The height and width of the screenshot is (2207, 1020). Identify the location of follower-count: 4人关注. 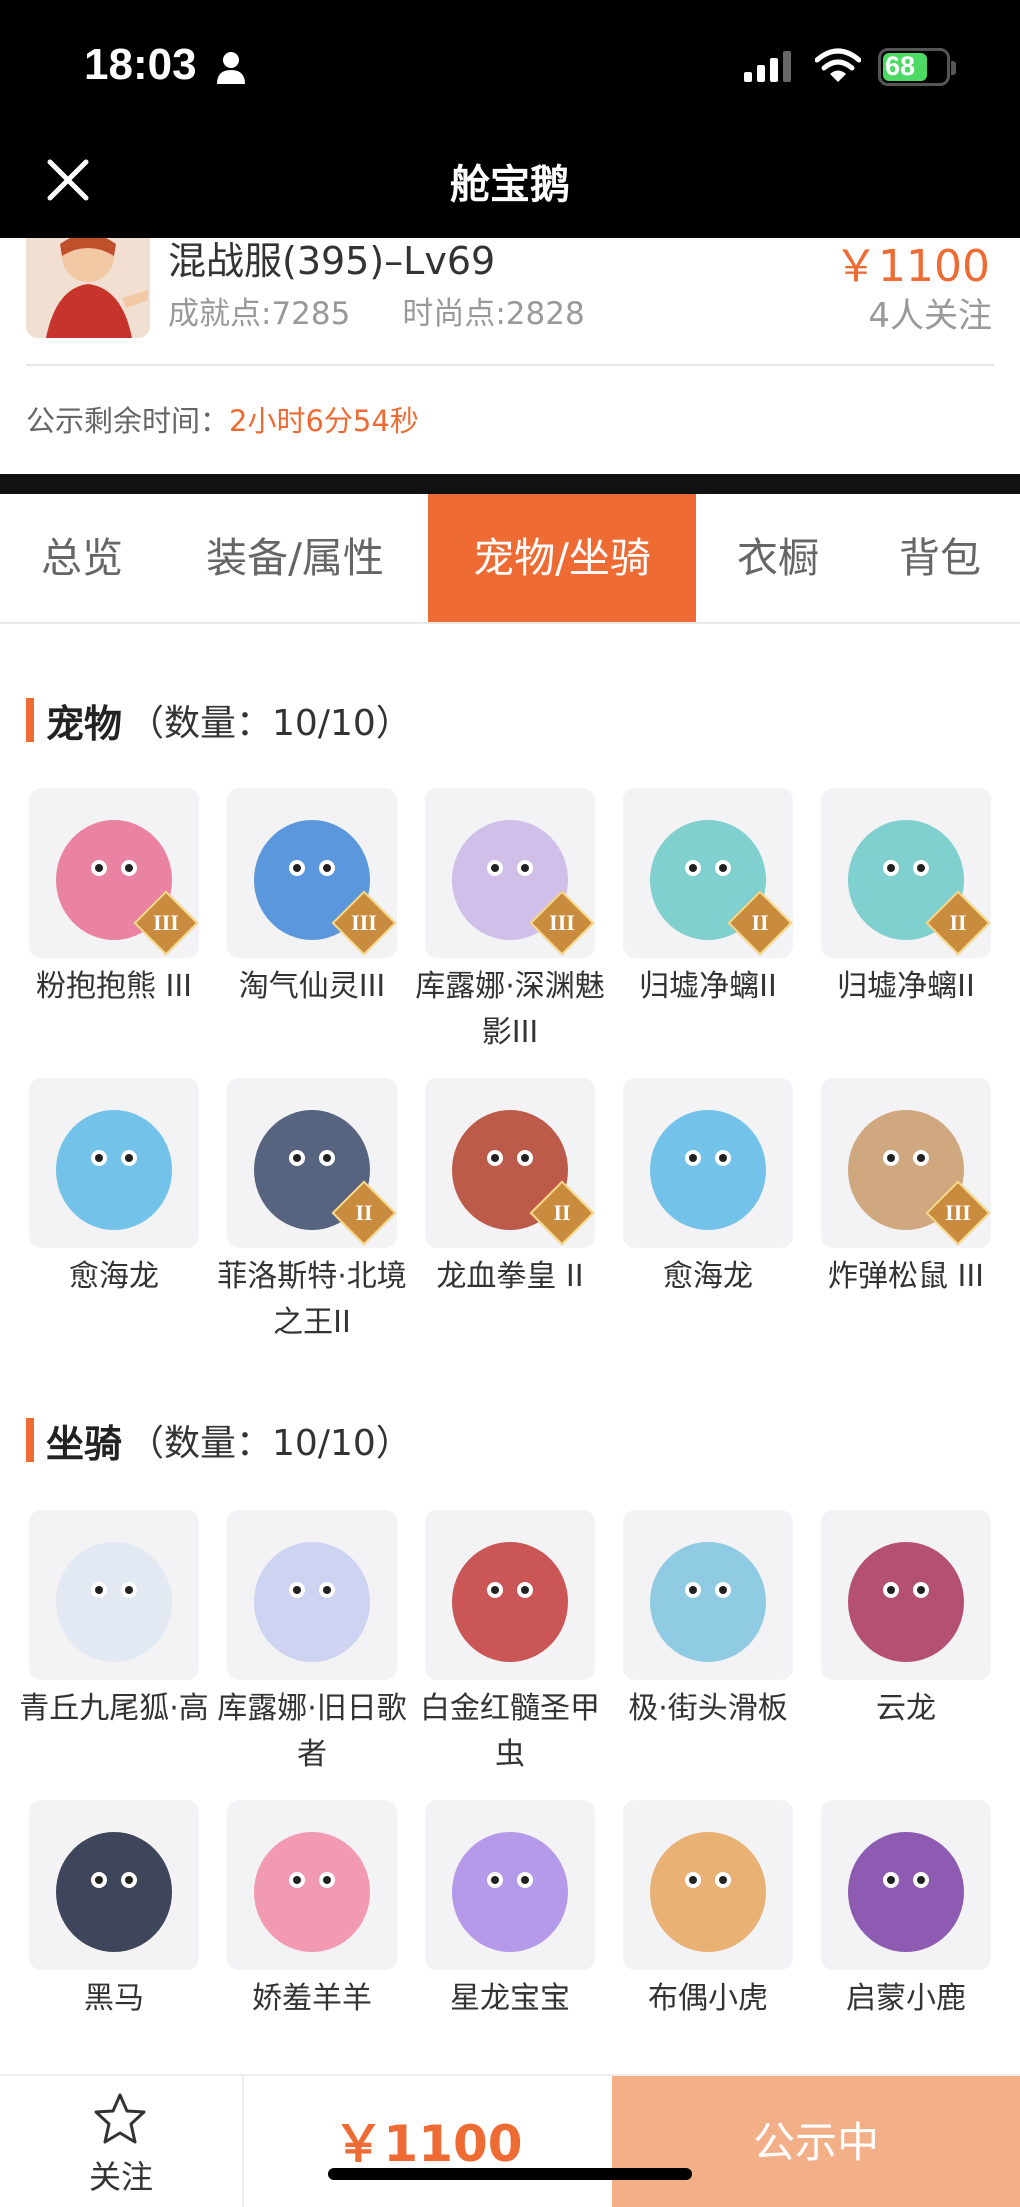
(930, 316).